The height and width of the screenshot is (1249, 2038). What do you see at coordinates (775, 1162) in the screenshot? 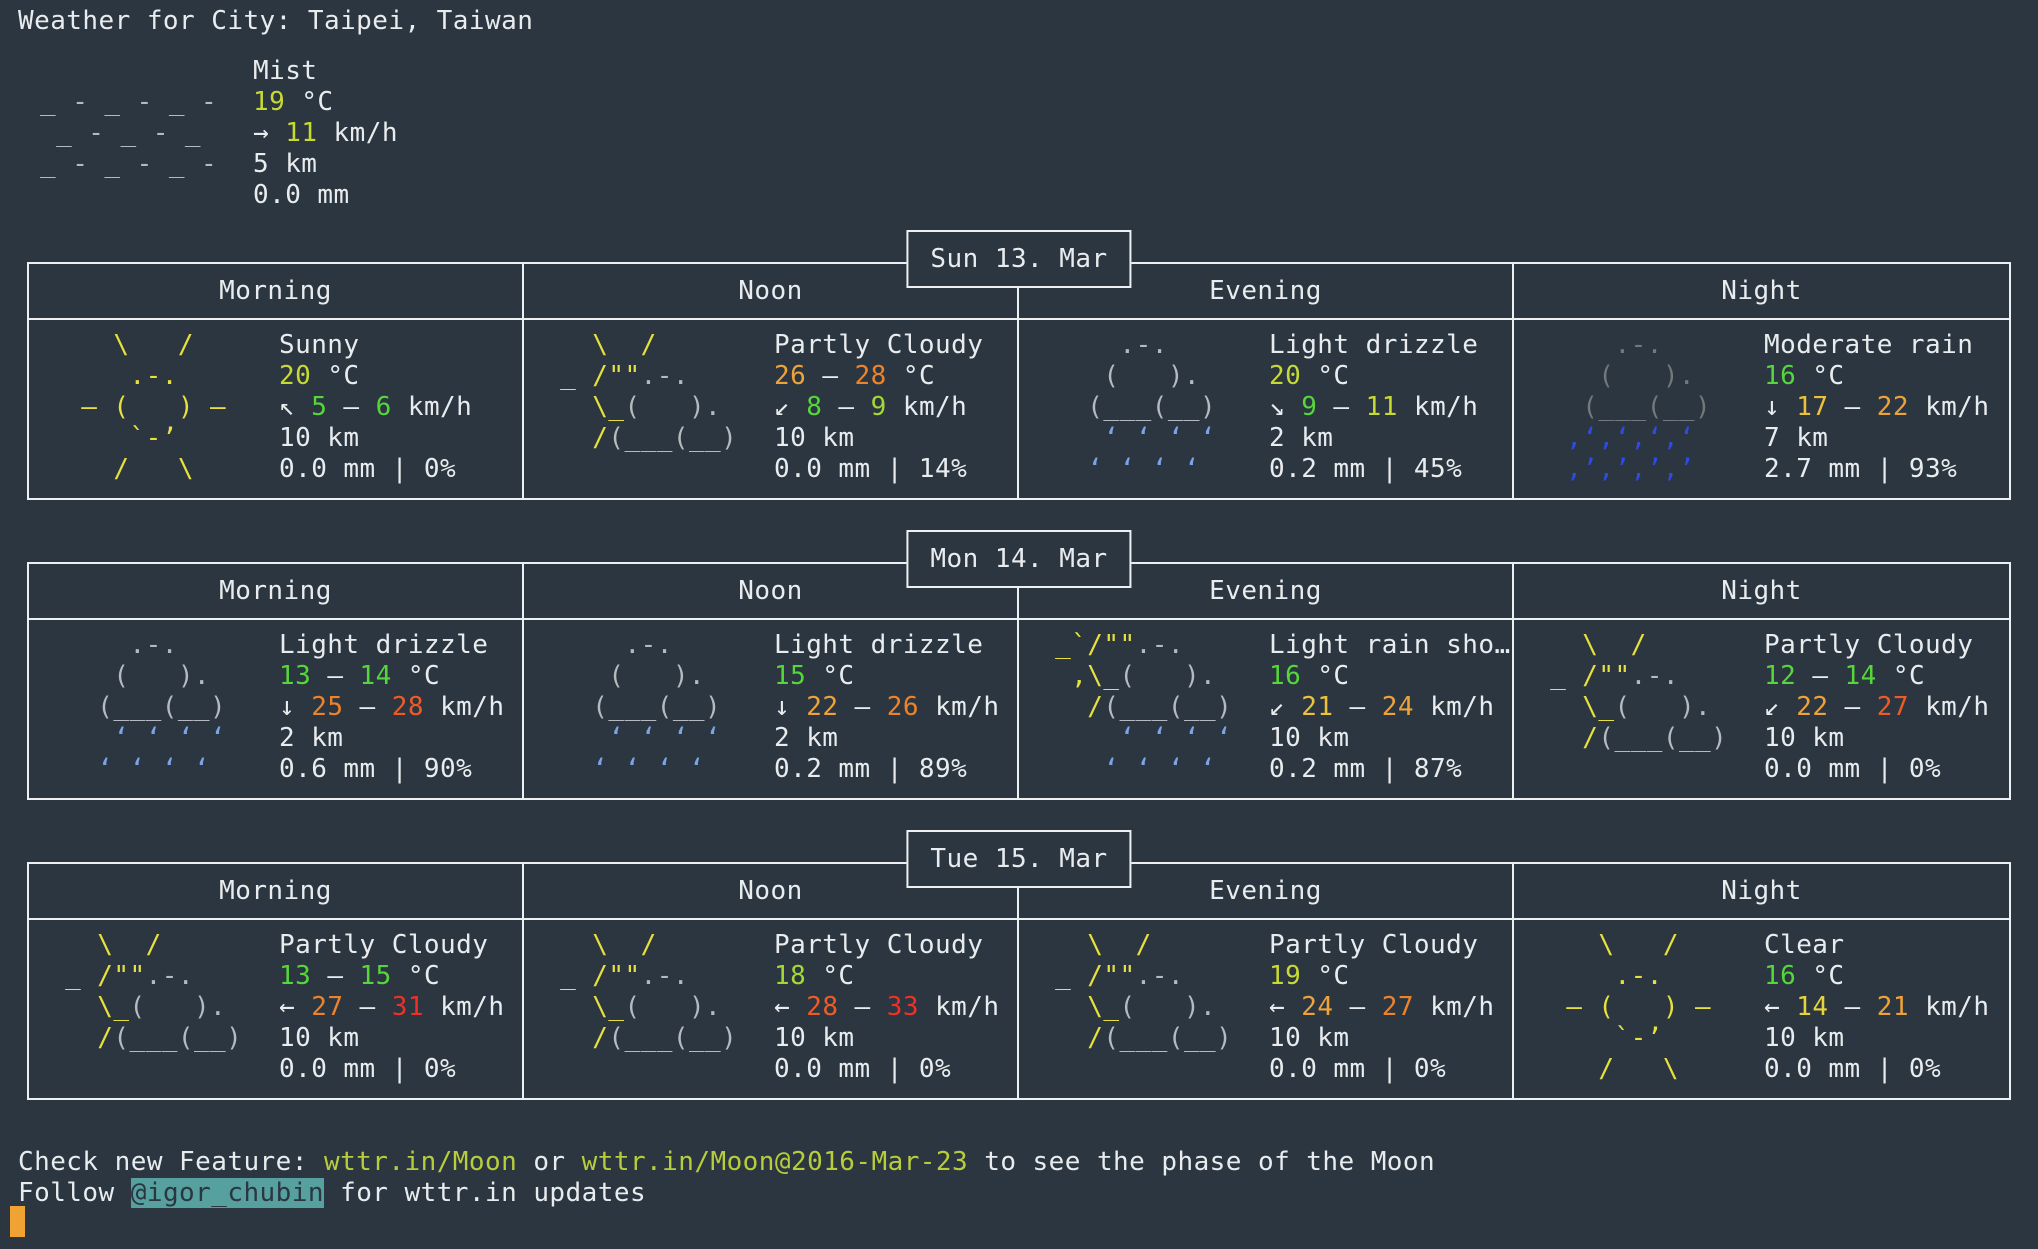
I see `moon-date-link: wttr.in/Moon@2016-Mar-23` at bounding box center [775, 1162].